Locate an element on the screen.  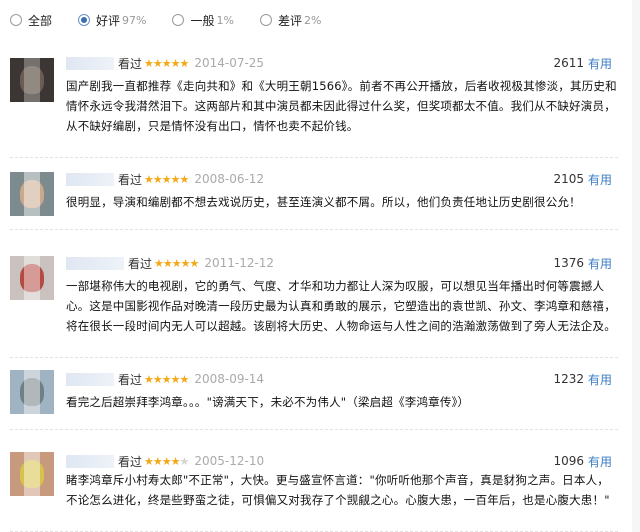
review-header: 看过 ★★★★★ 2008-09-14 is located at coordinates (342, 379).